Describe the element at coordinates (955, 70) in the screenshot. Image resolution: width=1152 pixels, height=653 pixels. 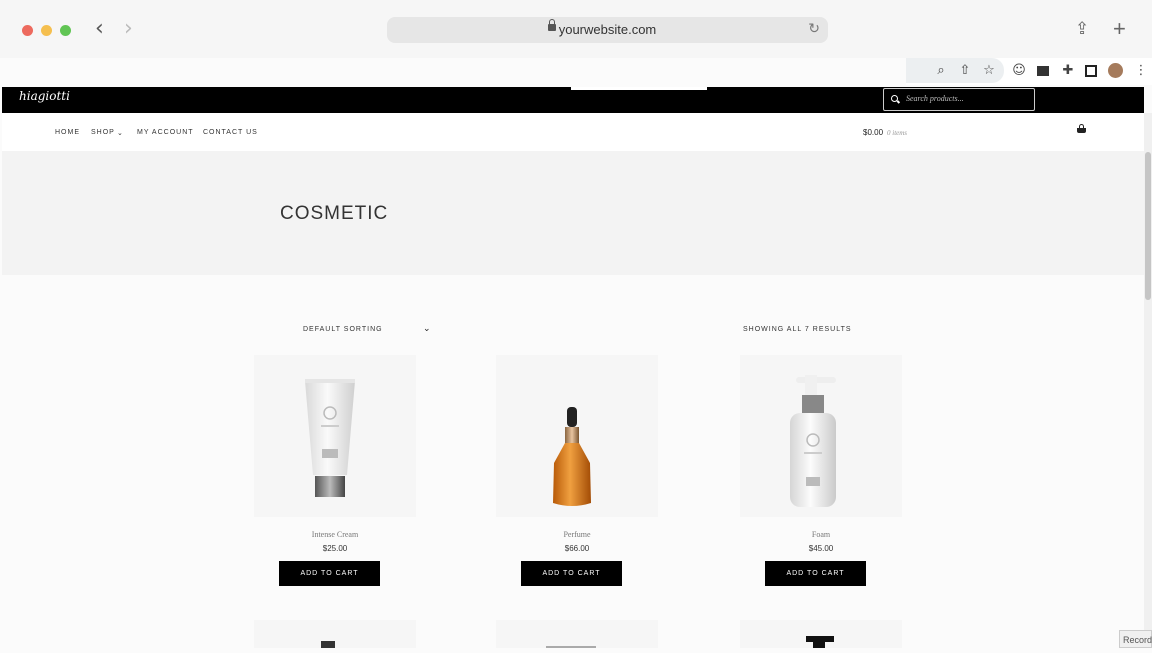
I see `omnibox-actions: ⌕ ⇧ ☆` at that location.